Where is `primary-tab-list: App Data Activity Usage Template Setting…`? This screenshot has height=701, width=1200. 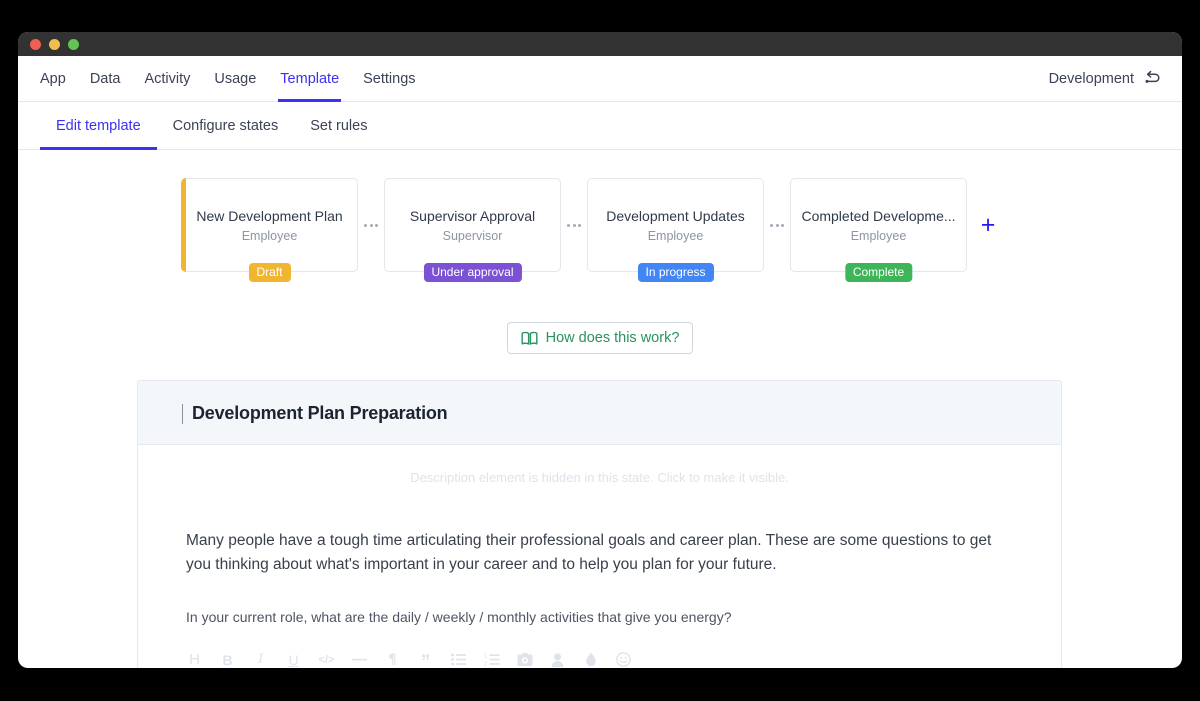 primary-tab-list: App Data Activity Usage Template Setting… is located at coordinates (223, 79).